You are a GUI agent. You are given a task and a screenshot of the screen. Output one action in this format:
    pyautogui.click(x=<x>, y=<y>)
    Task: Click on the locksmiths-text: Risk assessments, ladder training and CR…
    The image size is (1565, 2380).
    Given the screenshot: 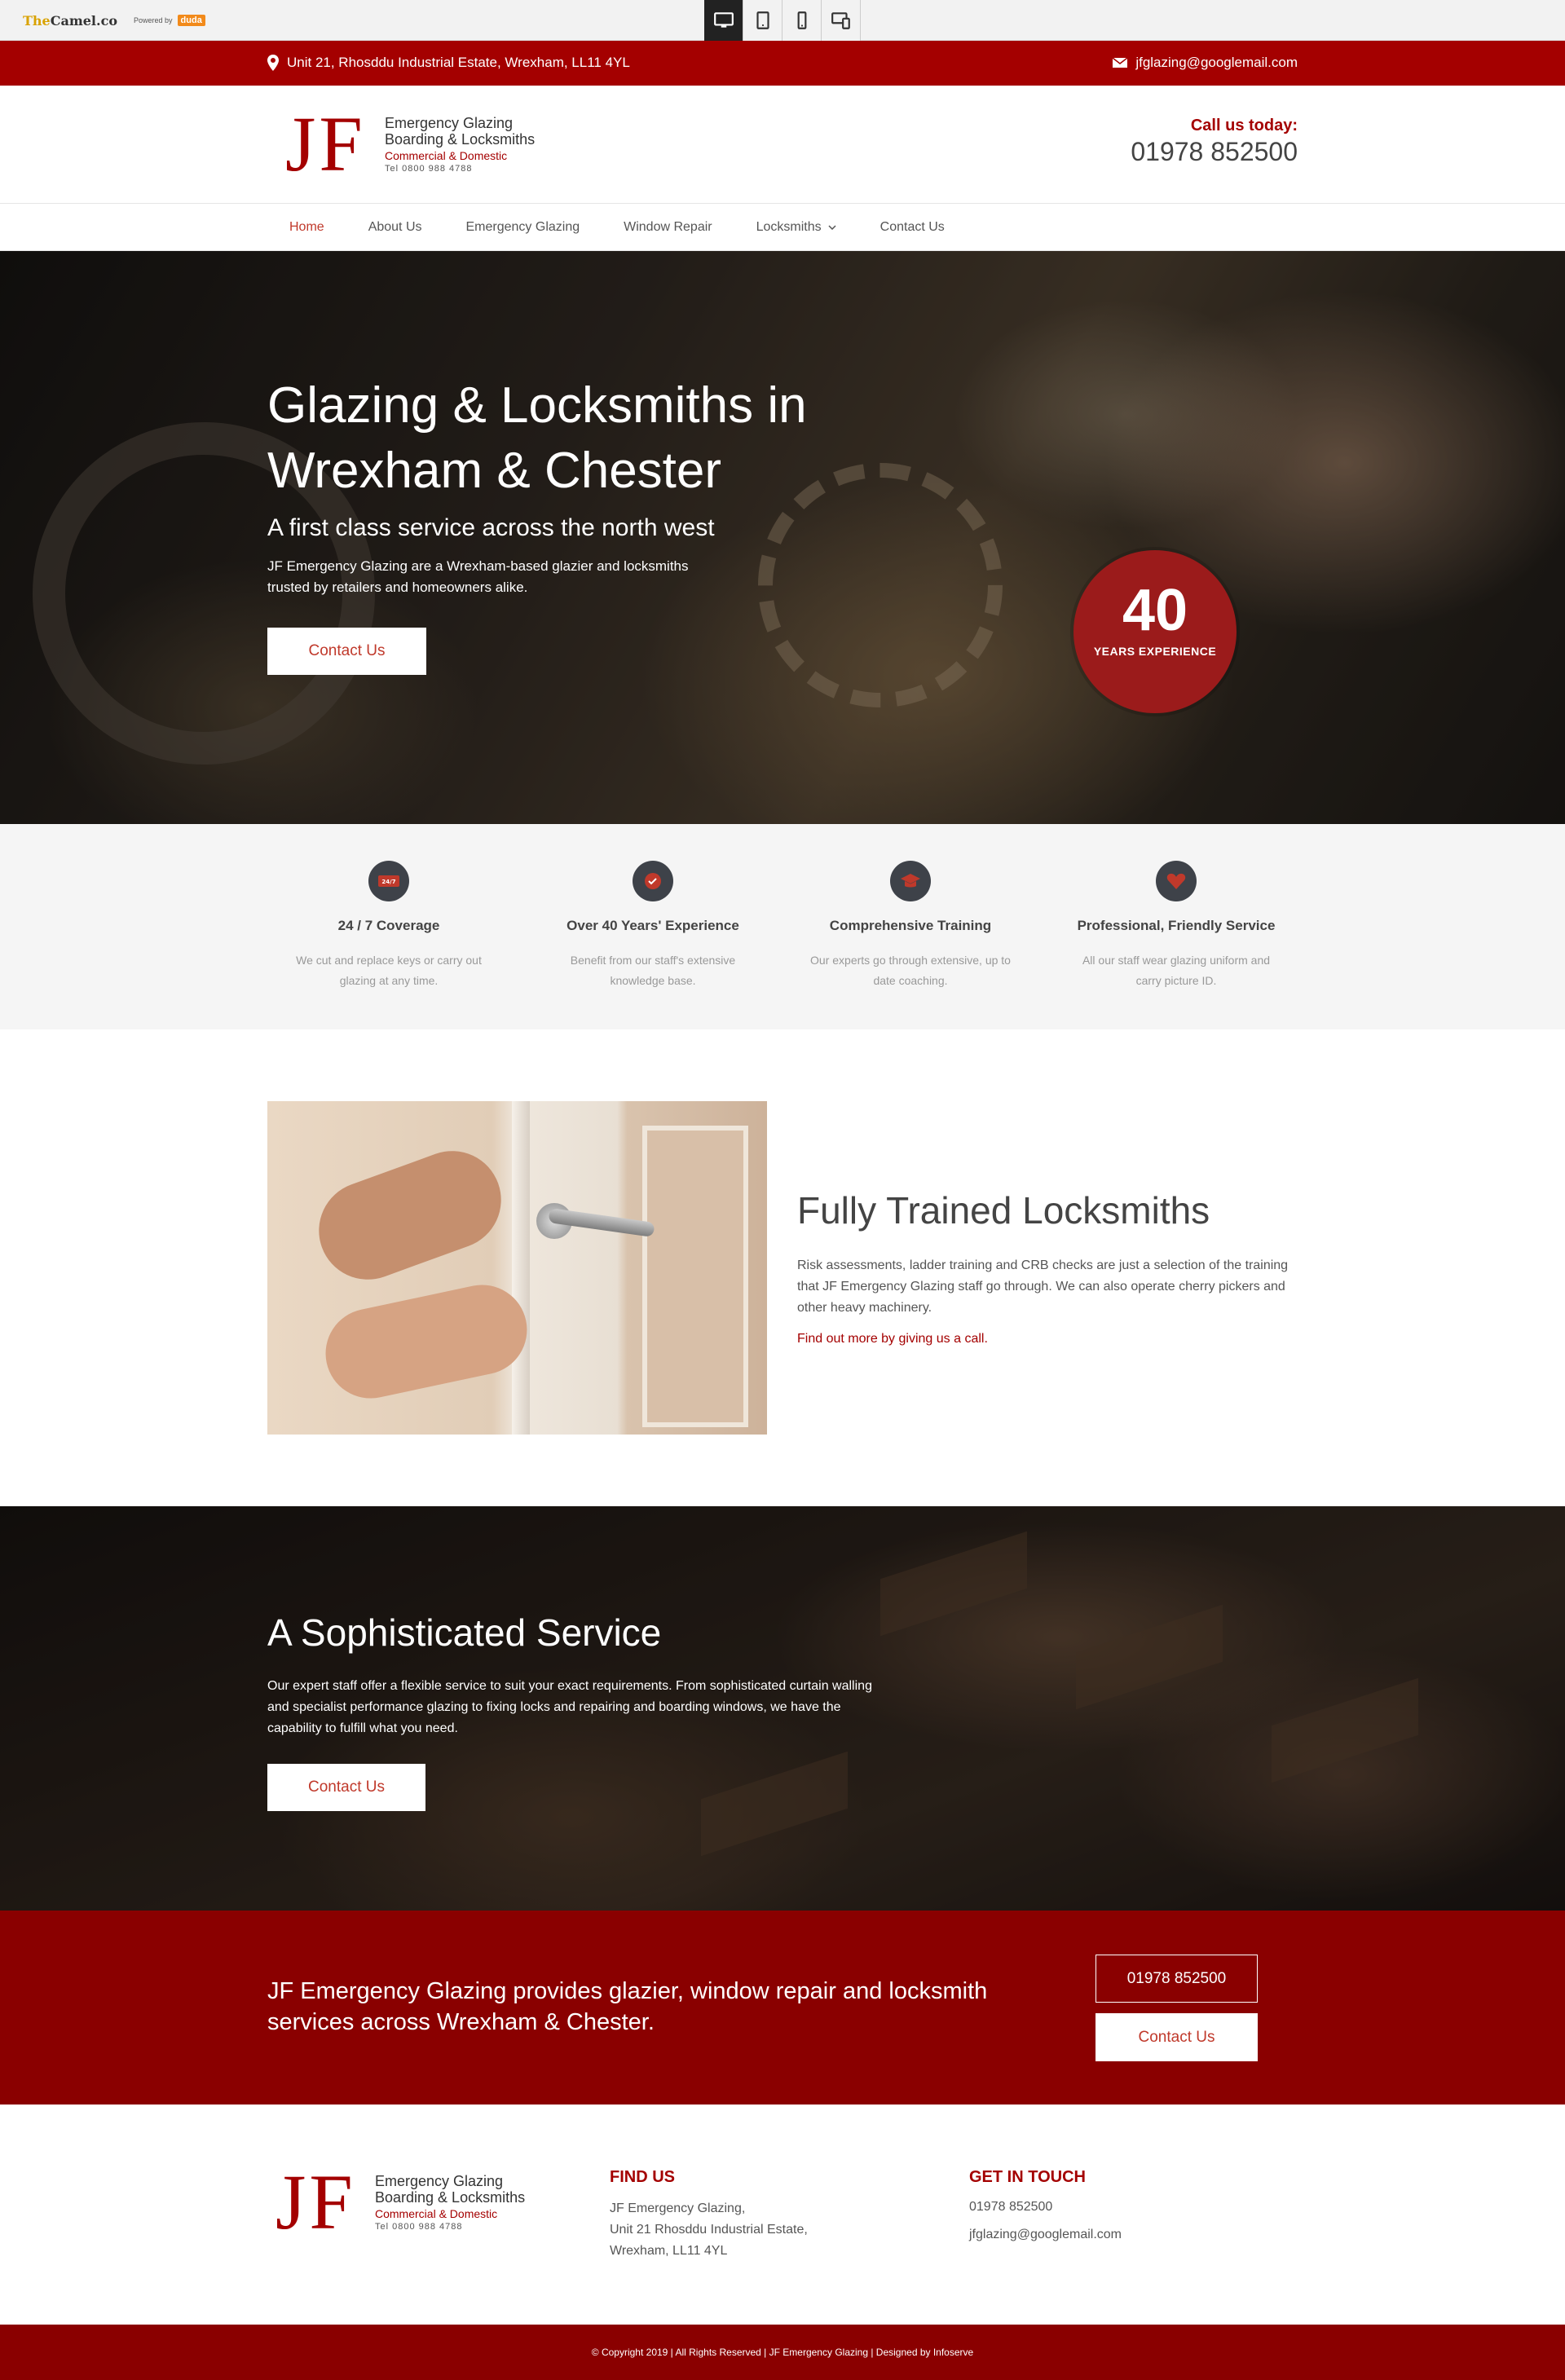 What is the action you would take?
    pyautogui.click(x=1043, y=1286)
    